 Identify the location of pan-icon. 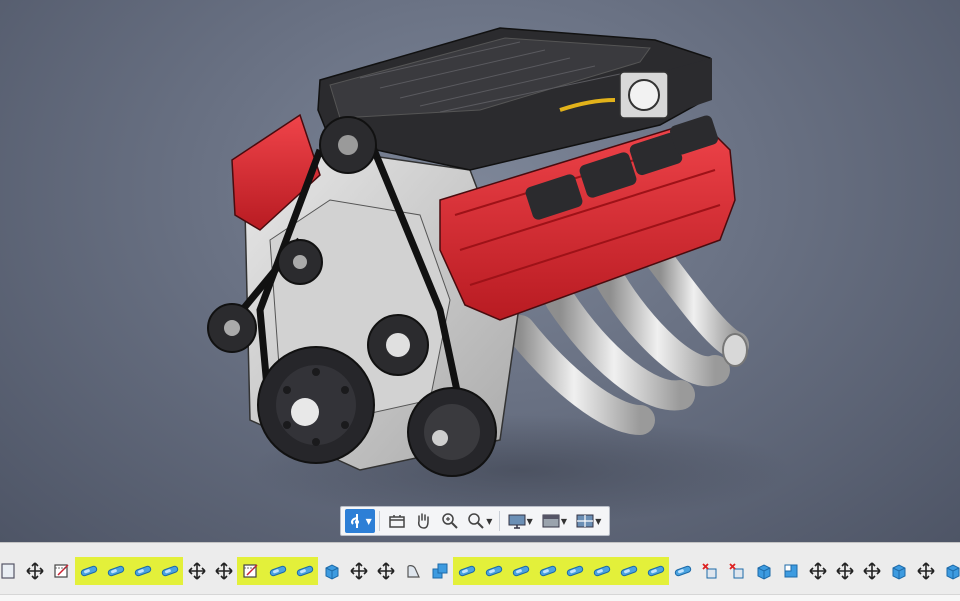
(423, 521).